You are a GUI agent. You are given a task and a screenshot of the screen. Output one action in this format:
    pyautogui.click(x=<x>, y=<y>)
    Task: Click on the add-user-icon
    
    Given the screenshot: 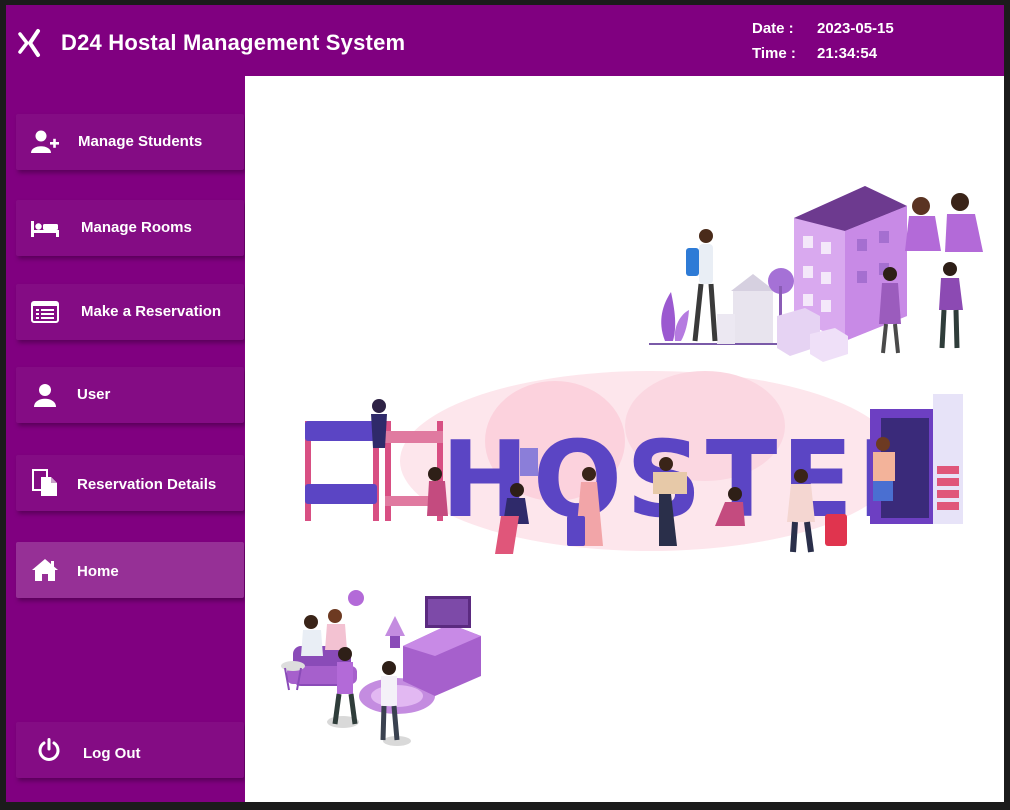 What is the action you would take?
    pyautogui.click(x=45, y=142)
    